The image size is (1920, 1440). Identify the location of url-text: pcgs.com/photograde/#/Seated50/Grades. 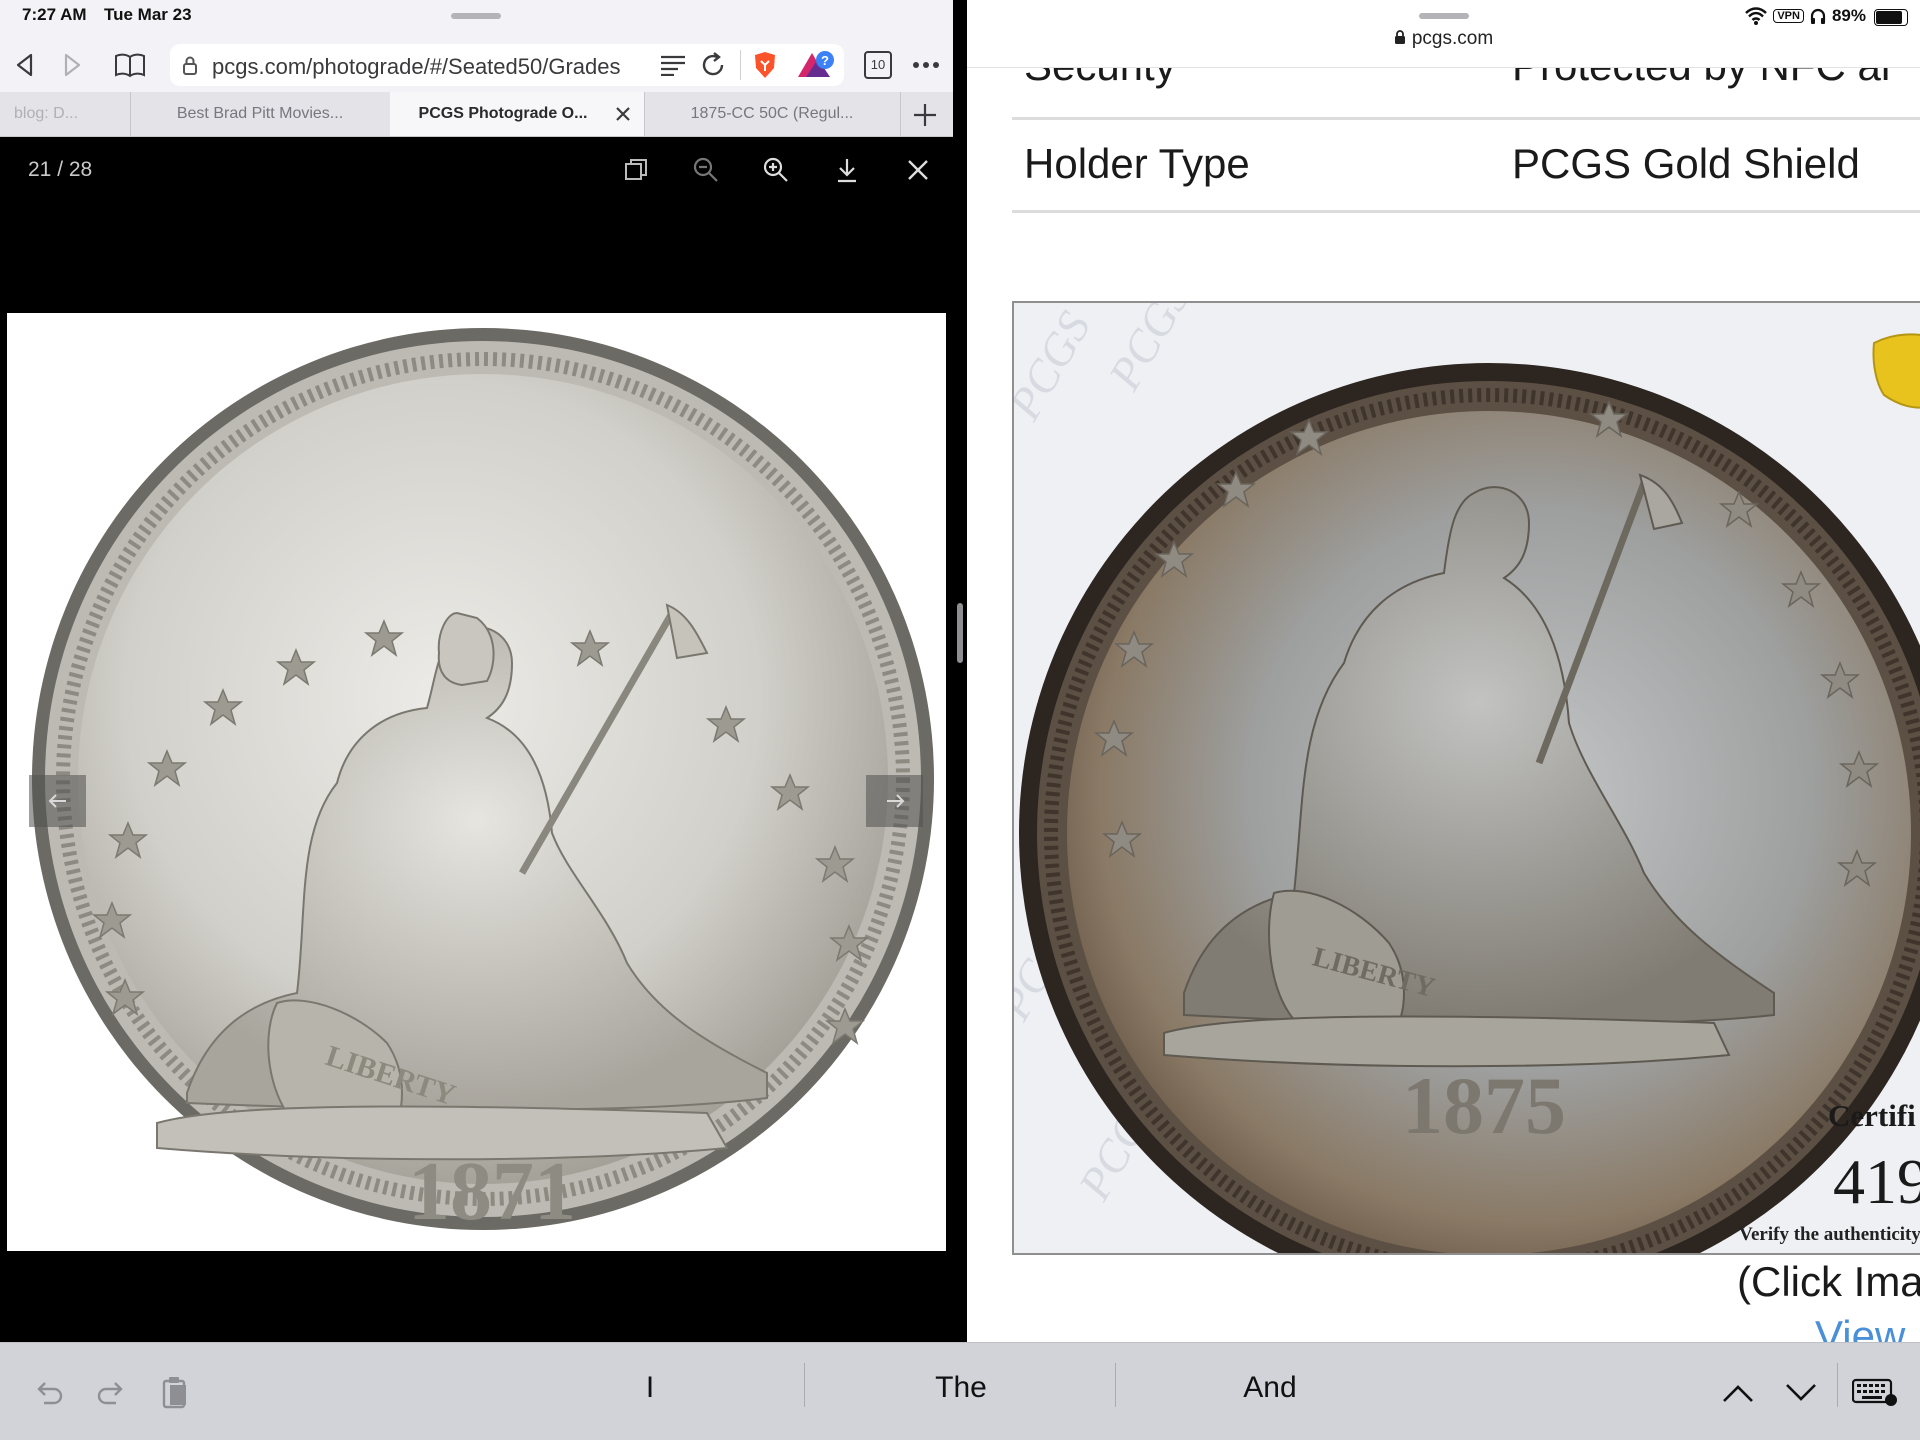
(416, 66).